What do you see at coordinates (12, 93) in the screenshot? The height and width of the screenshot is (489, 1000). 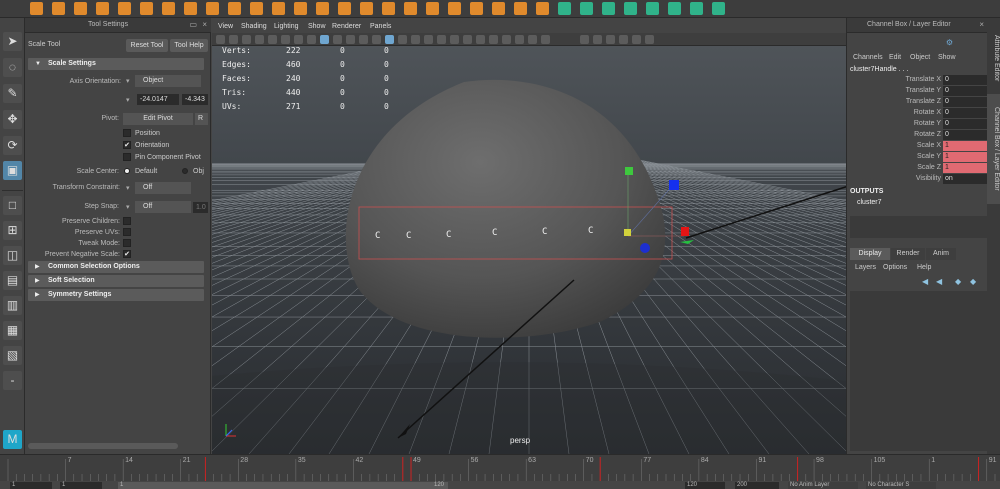 I see `paint-select-icon: ✎` at bounding box center [12, 93].